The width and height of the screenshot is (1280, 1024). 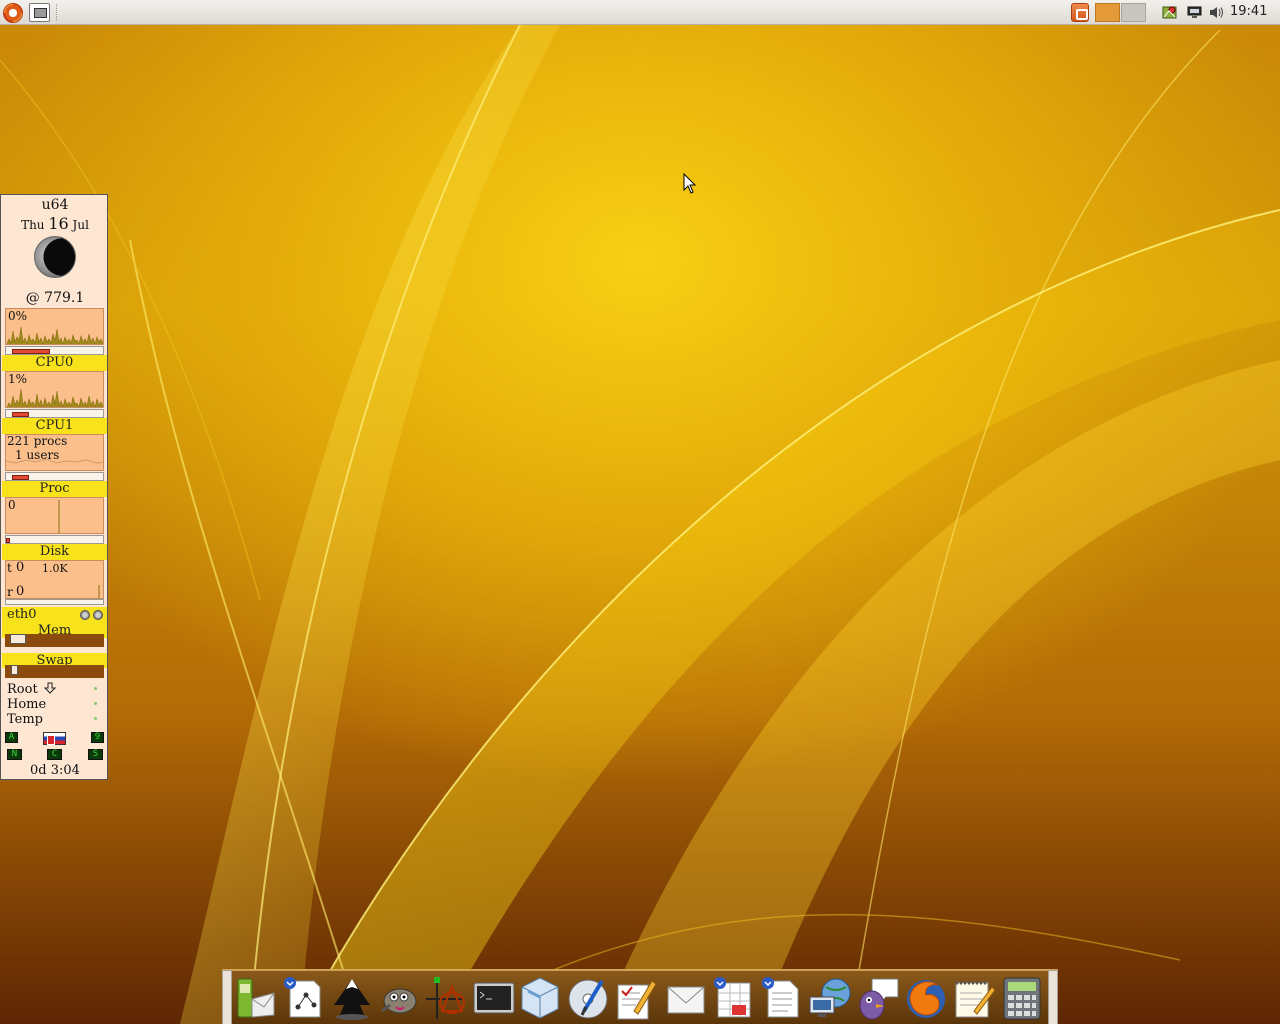 What do you see at coordinates (54, 754) in the screenshot?
I see `capslock-led: C` at bounding box center [54, 754].